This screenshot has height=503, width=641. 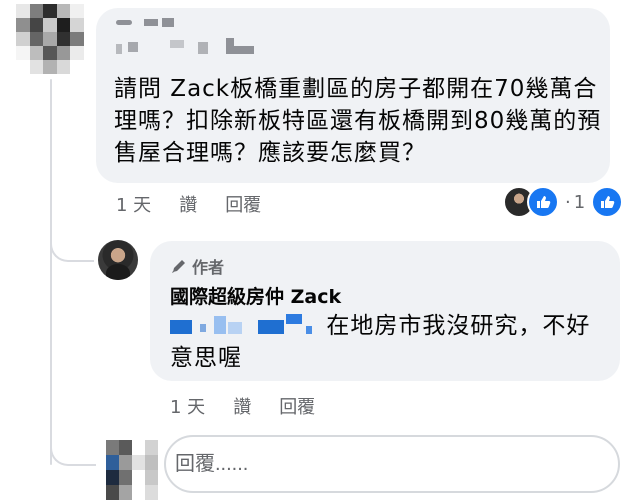 What do you see at coordinates (187, 406) in the screenshot?
I see `reply-time: 1 天` at bounding box center [187, 406].